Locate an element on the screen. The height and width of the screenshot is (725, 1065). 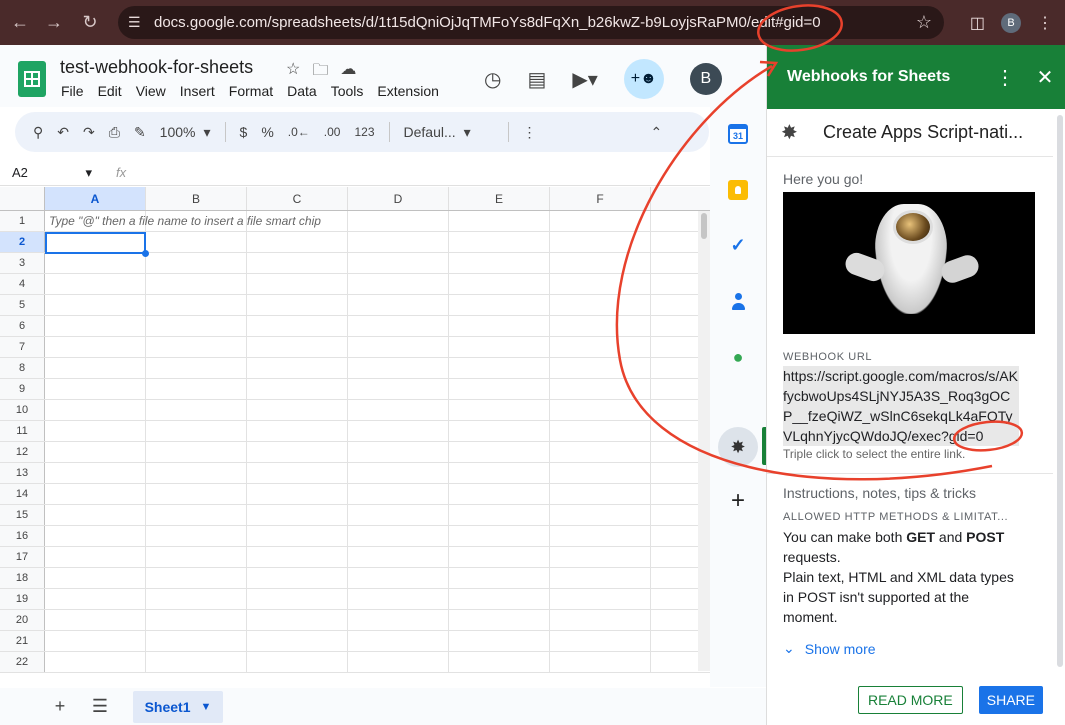
row-header: 21 is located at coordinates (22, 641).